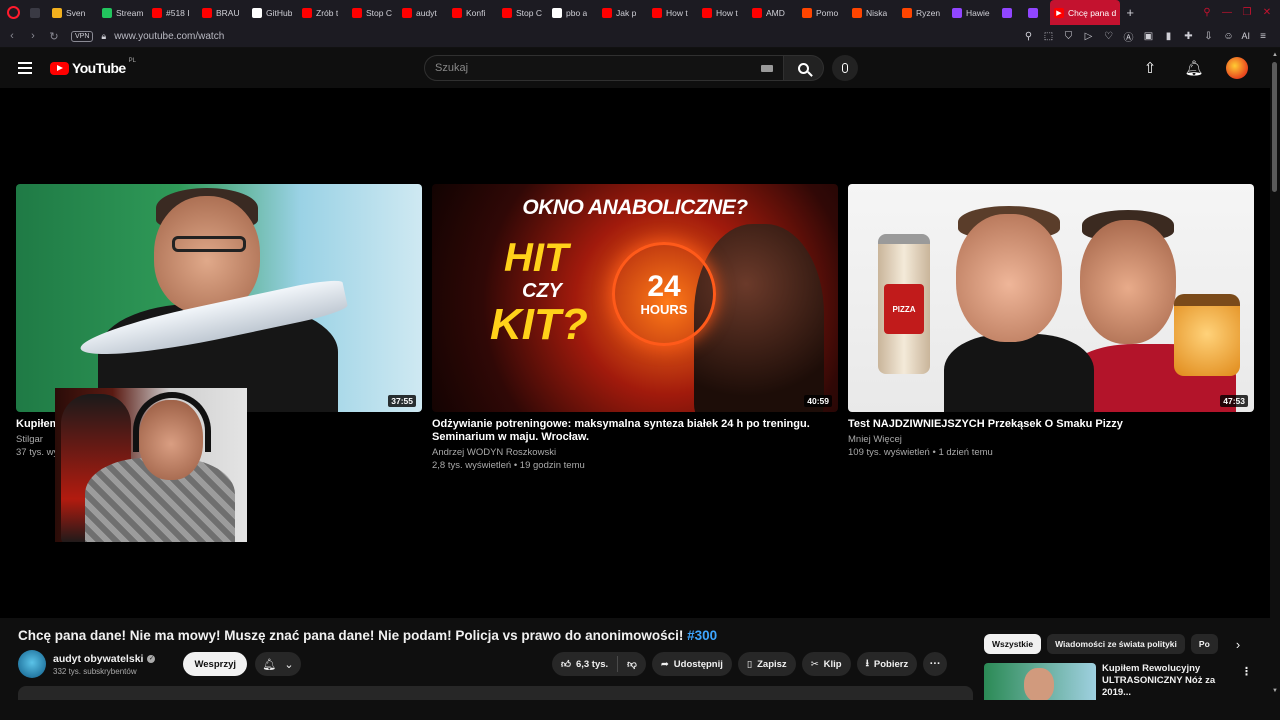 Image resolution: width=1280 pixels, height=720 pixels. Describe the element at coordinates (219, 298) in the screenshot. I see `video-thumbnail: 37:55` at that location.